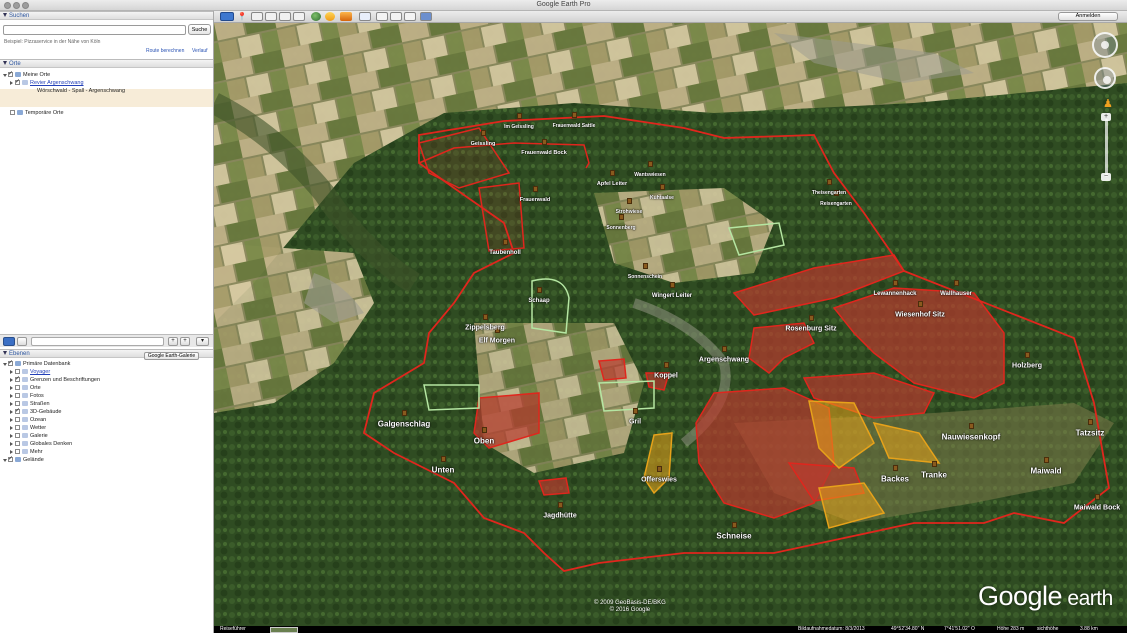 The height and width of the screenshot is (633, 1127). I want to click on google-maps-icon, so click(426, 16).